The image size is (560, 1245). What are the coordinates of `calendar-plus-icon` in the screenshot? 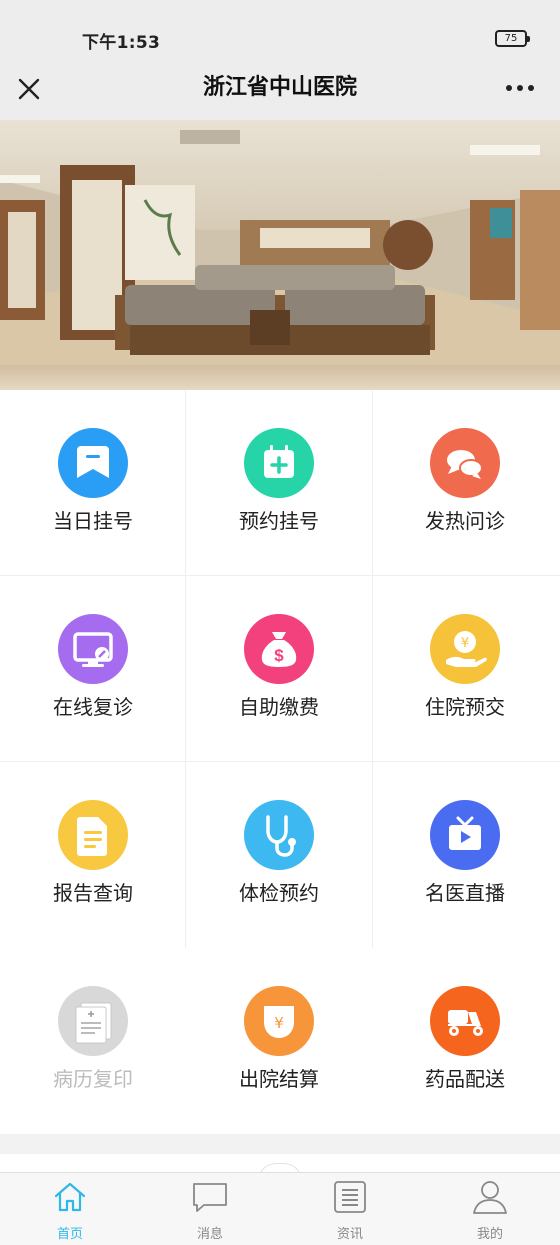 It's located at (279, 463).